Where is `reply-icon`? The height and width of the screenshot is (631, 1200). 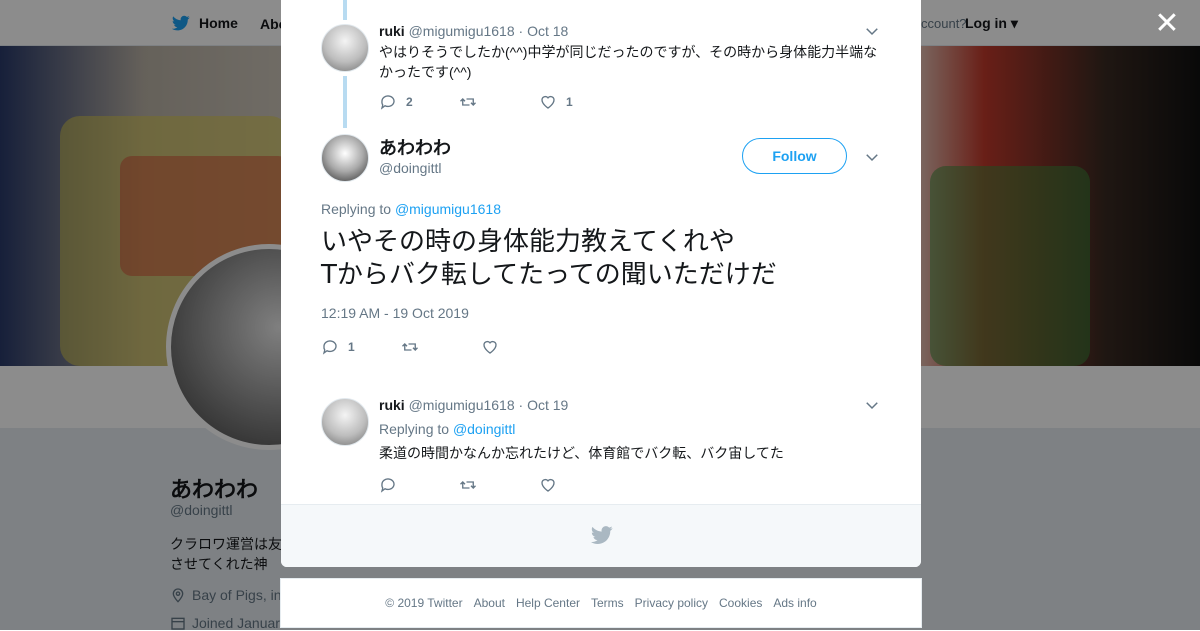
reply-icon is located at coordinates (387, 485).